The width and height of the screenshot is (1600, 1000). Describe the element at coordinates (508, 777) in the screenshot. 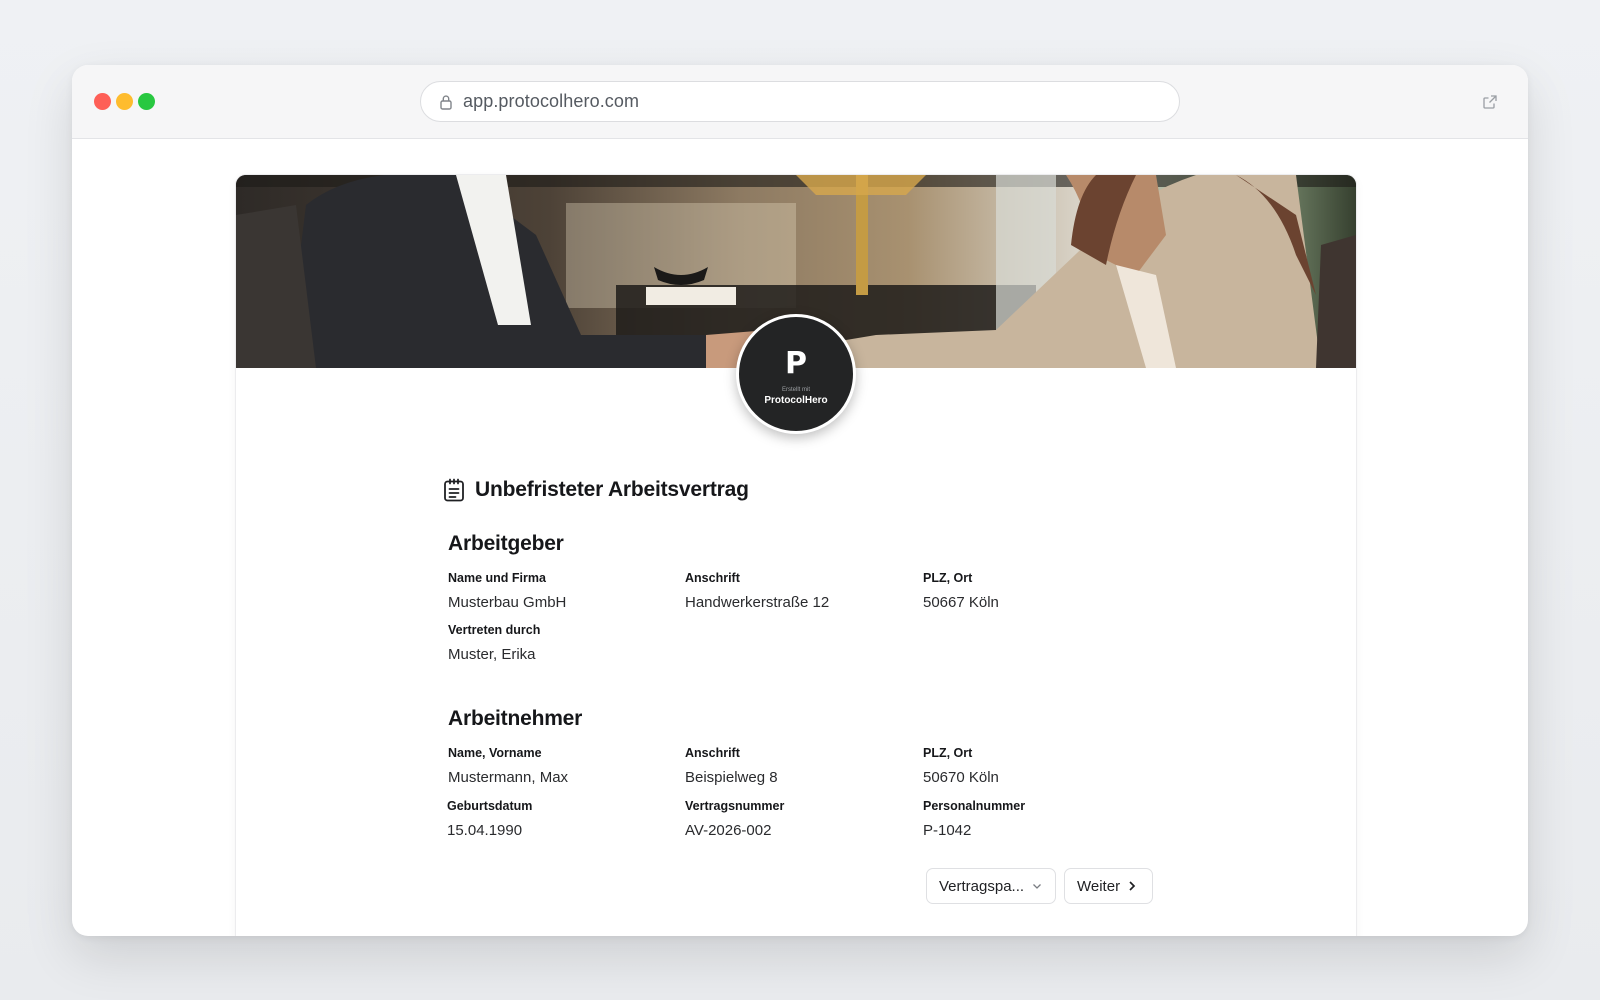

I see `field-value: Mustermann, Max` at that location.